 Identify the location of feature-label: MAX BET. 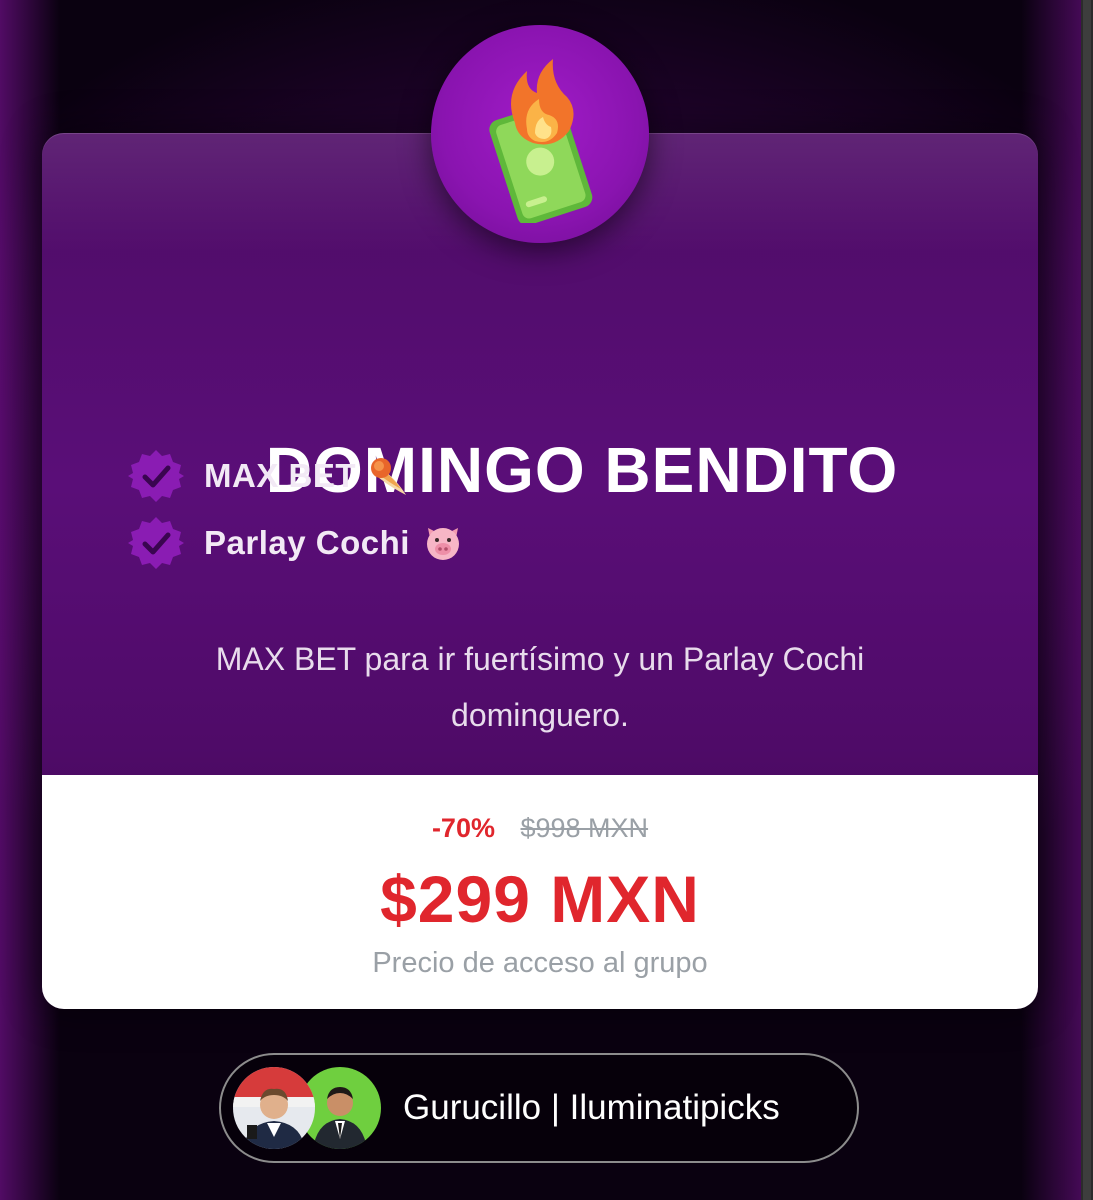
(280, 475).